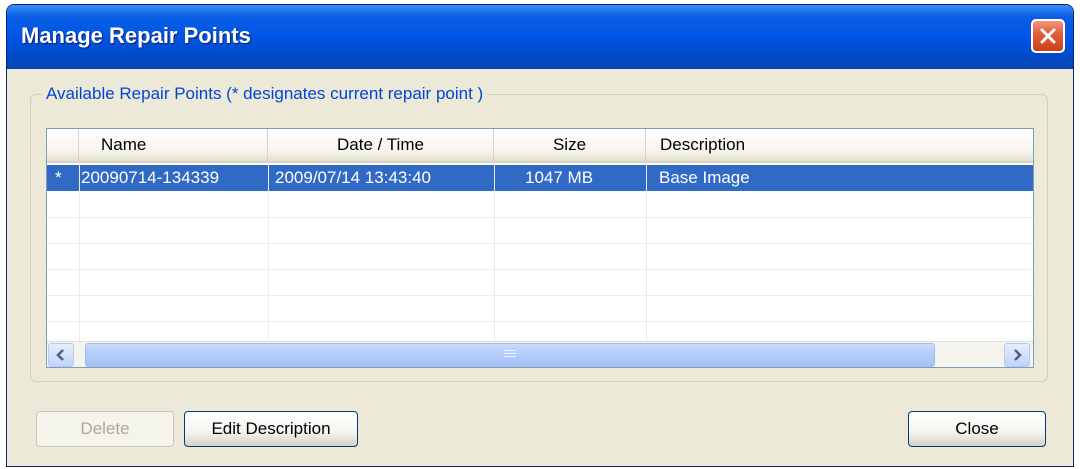  I want to click on list-header: Name Date / Time Size Description, so click(540, 146).